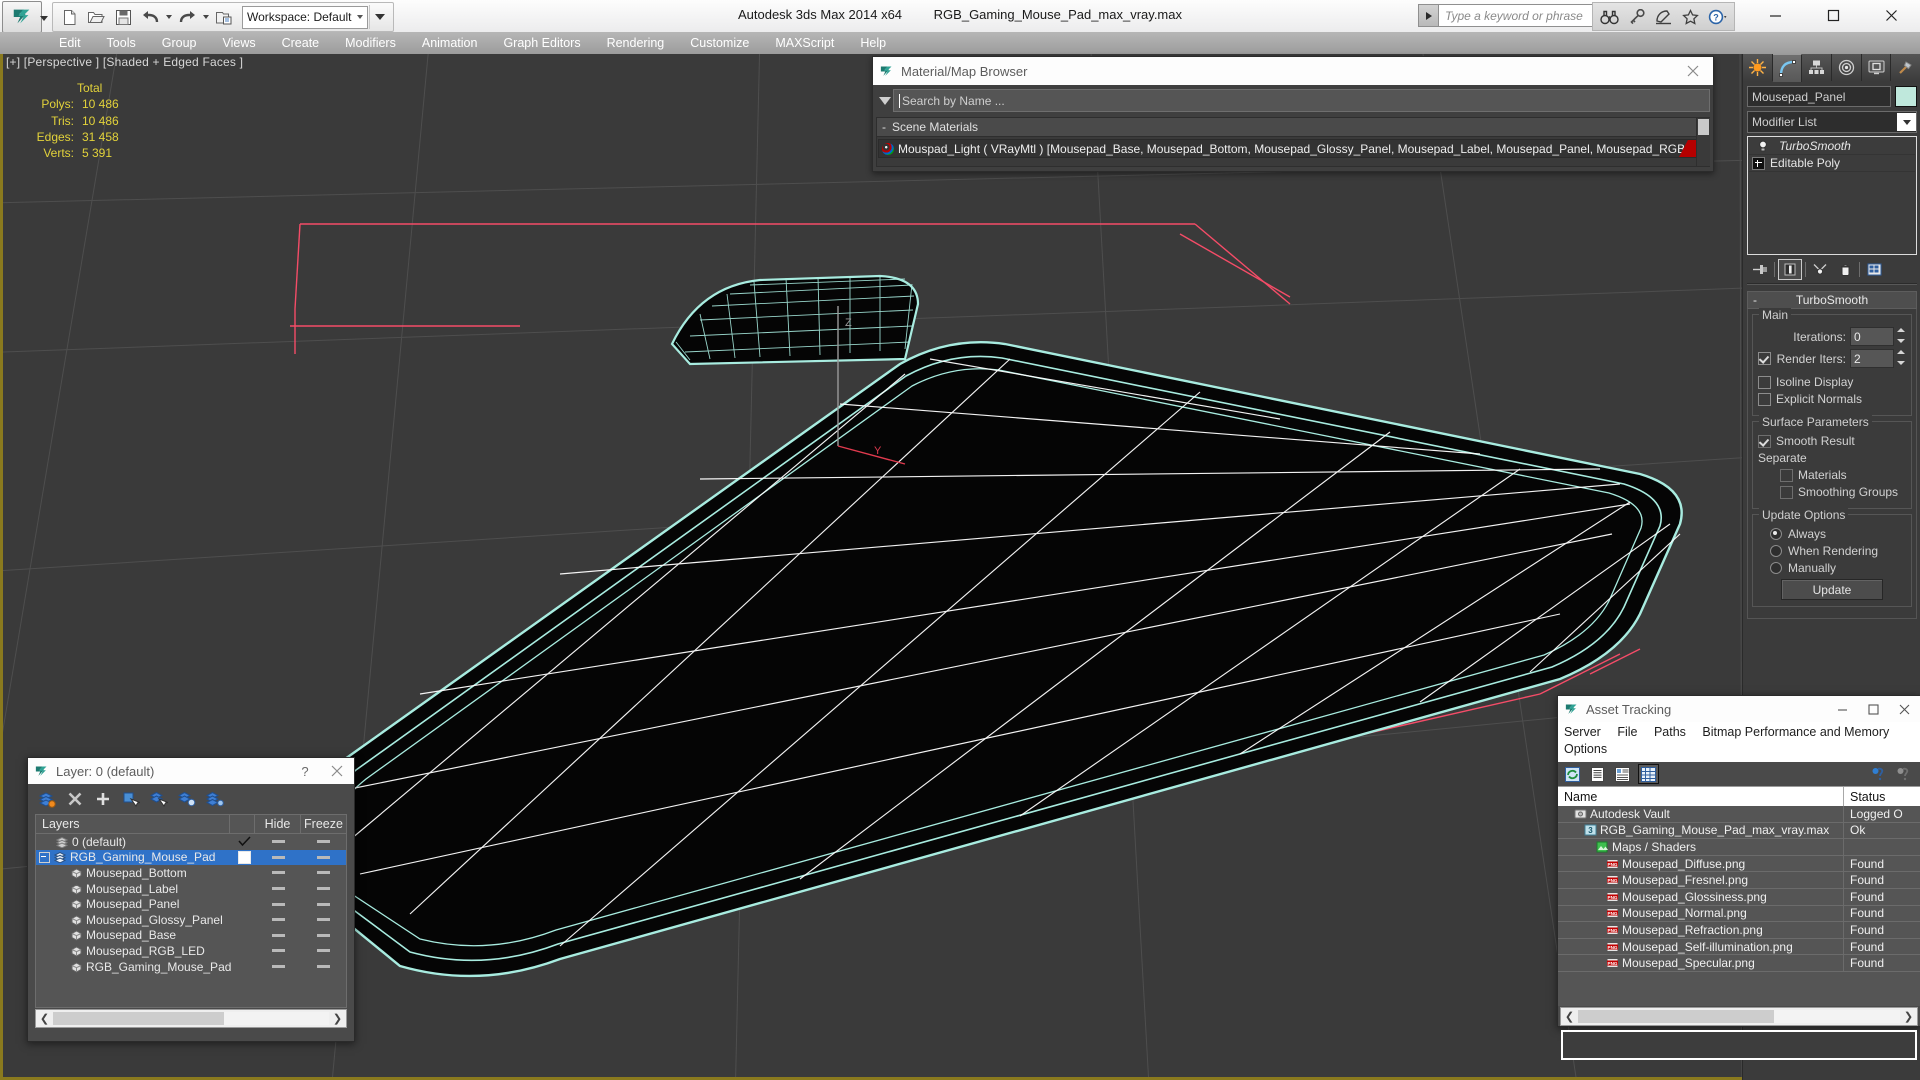  I want to click on collapse-minus-icon, so click(44, 857).